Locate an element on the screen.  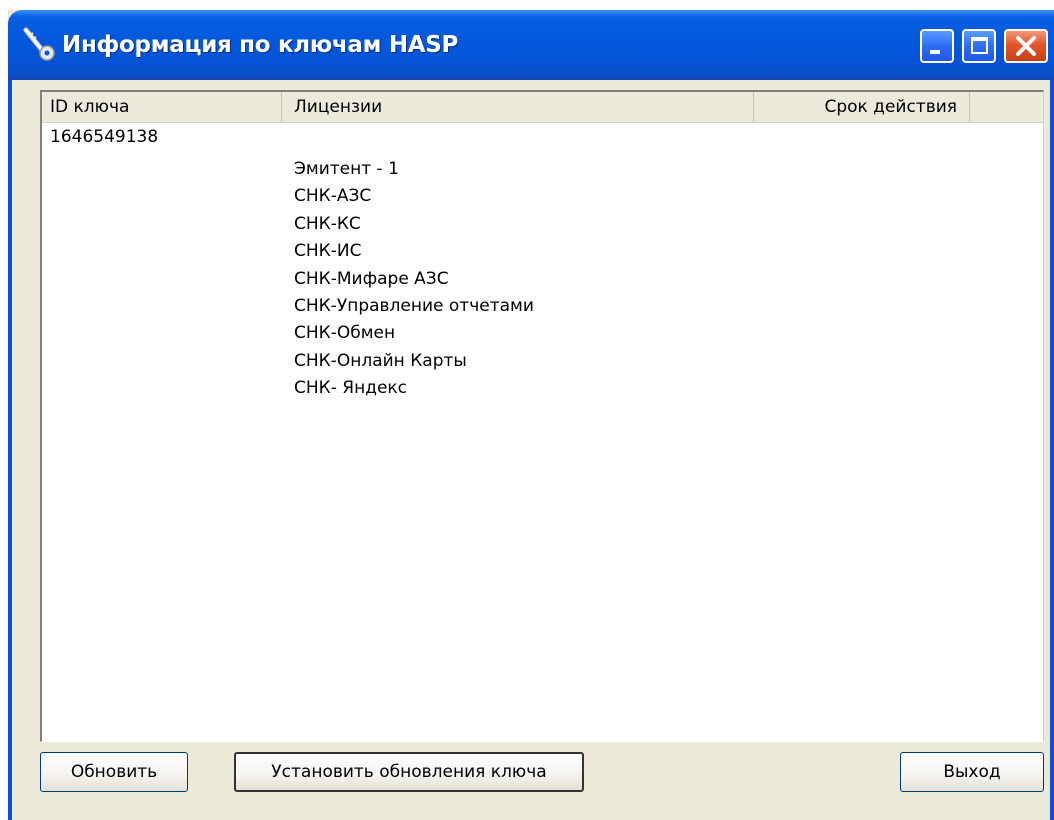
title-bar: Информация по ключам HASP is located at coordinates (531, 45).